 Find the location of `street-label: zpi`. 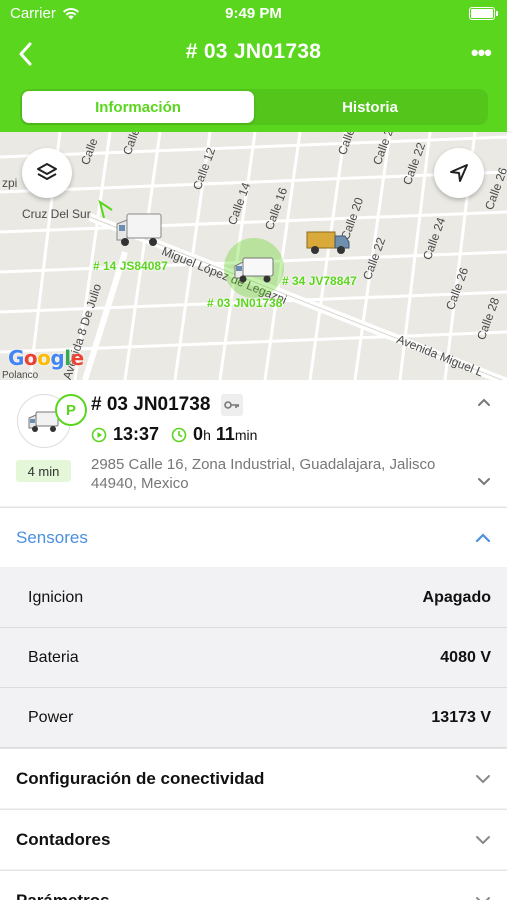

street-label: zpi is located at coordinates (10, 183).